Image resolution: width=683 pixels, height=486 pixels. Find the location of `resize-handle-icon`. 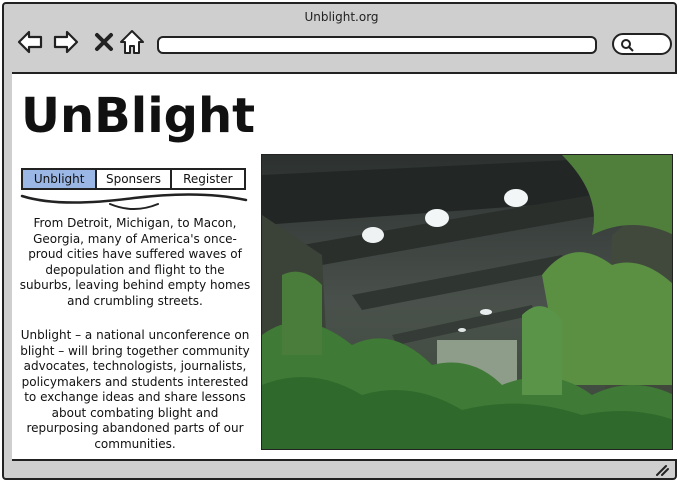

resize-handle-icon is located at coordinates (661, 469).